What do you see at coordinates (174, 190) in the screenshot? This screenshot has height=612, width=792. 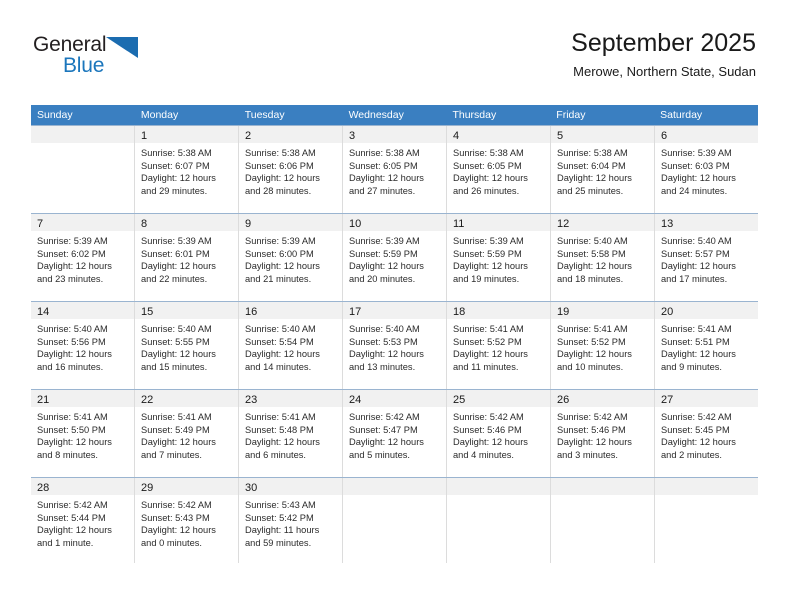 I see `daylight-text-line2: and 29 minutes.` at bounding box center [174, 190].